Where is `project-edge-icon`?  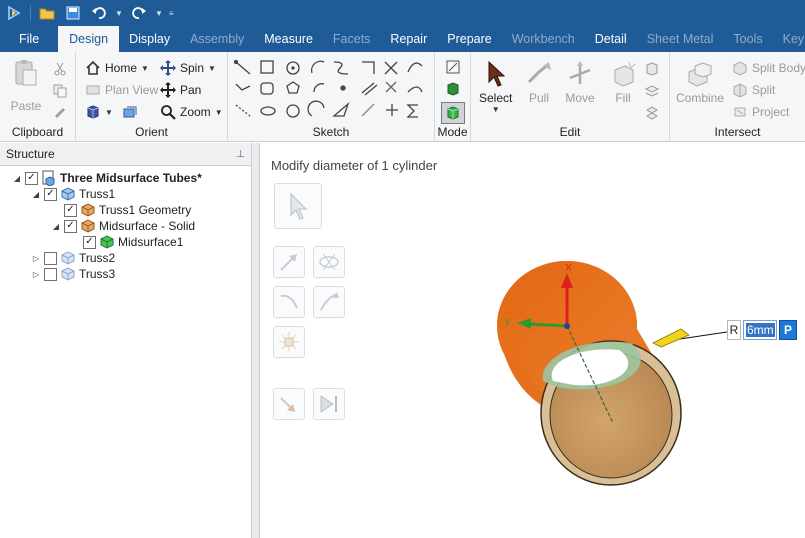 project-edge-icon is located at coordinates (391, 87).